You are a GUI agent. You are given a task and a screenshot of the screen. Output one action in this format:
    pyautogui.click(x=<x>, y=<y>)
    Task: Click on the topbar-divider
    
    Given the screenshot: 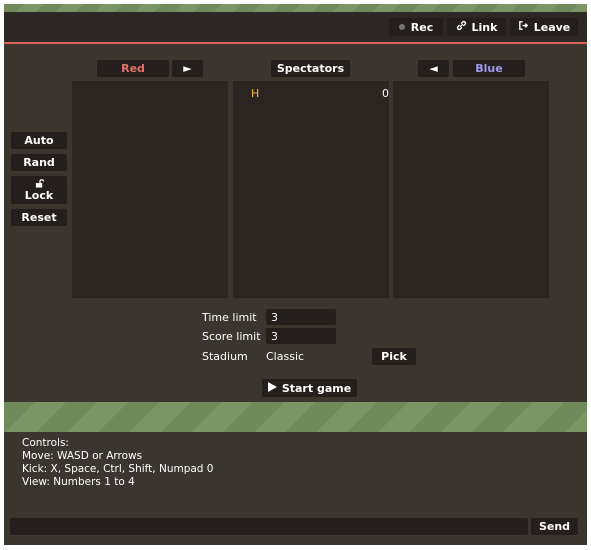 What is the action you would take?
    pyautogui.click(x=295, y=43)
    